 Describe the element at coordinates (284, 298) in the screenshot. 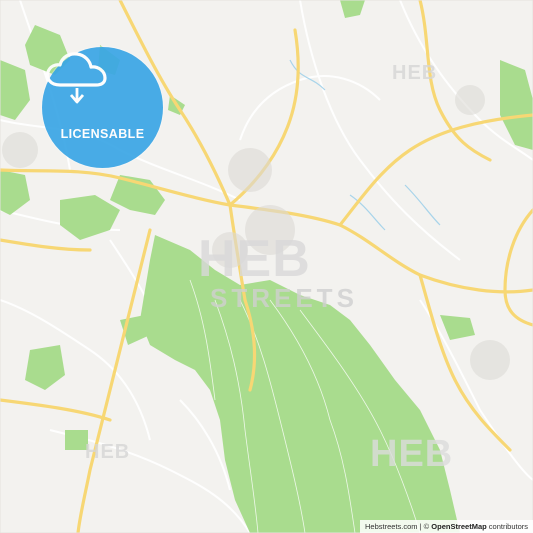

I see `watermark-streets: STREETS` at that location.